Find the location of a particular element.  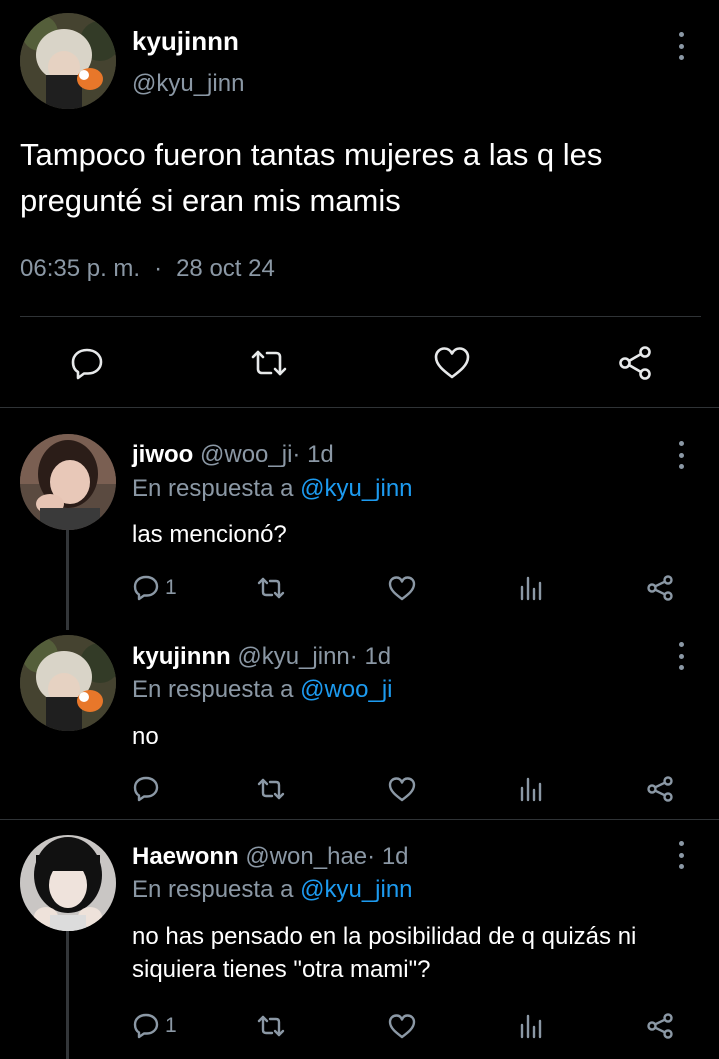

tweet-date: 28 oct 24 is located at coordinates (225, 268).